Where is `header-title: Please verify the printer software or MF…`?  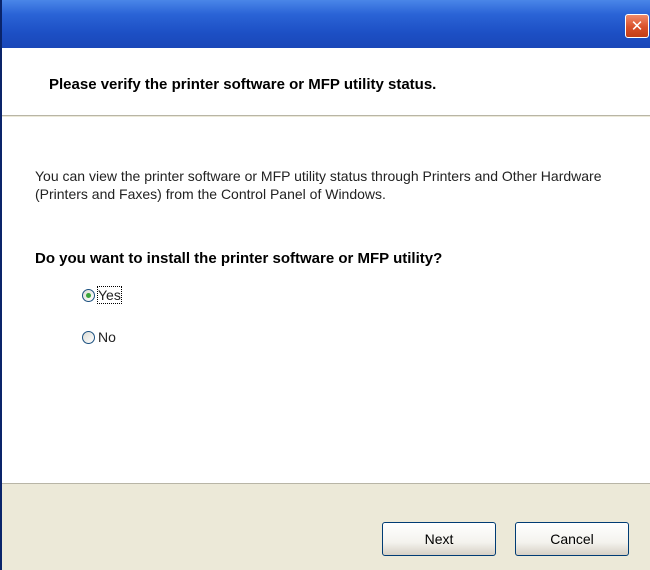
header-title: Please verify the printer software or MF… is located at coordinates (243, 84).